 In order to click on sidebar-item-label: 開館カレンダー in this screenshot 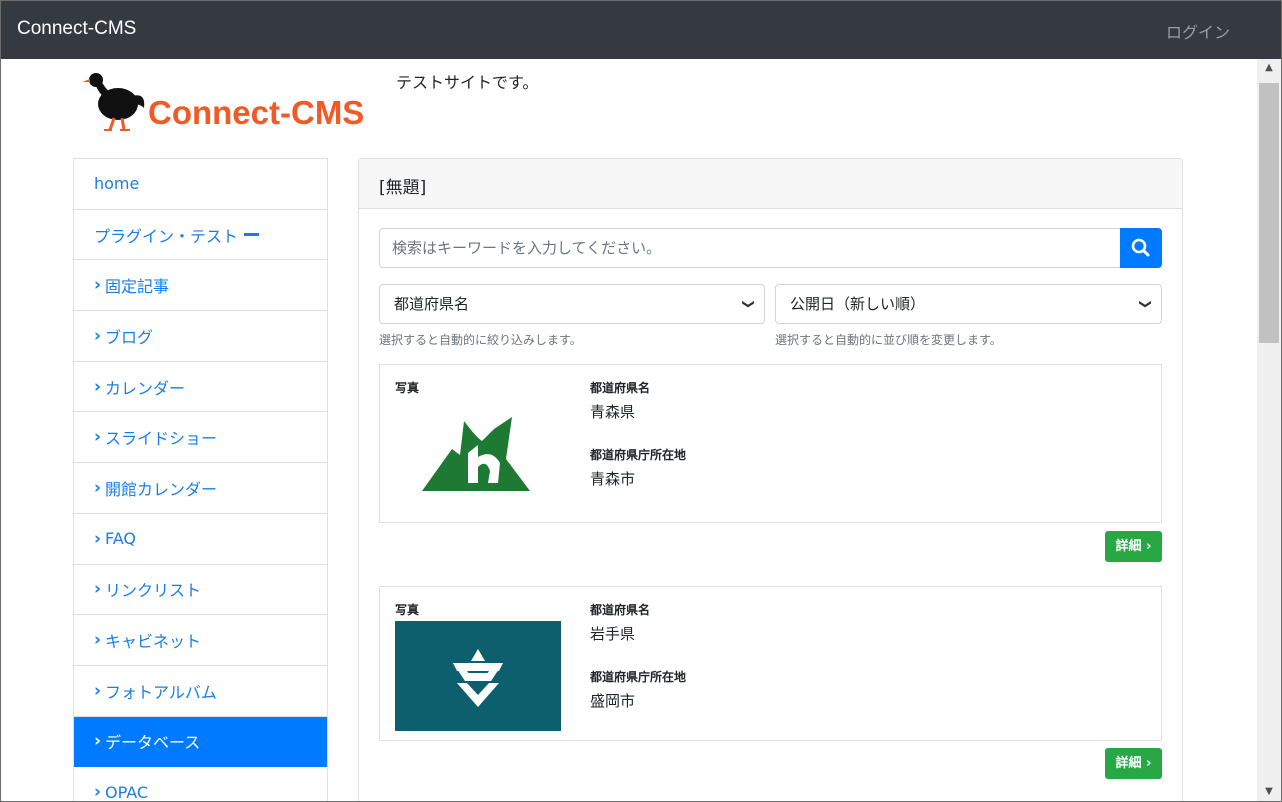, I will do `click(161, 489)`.